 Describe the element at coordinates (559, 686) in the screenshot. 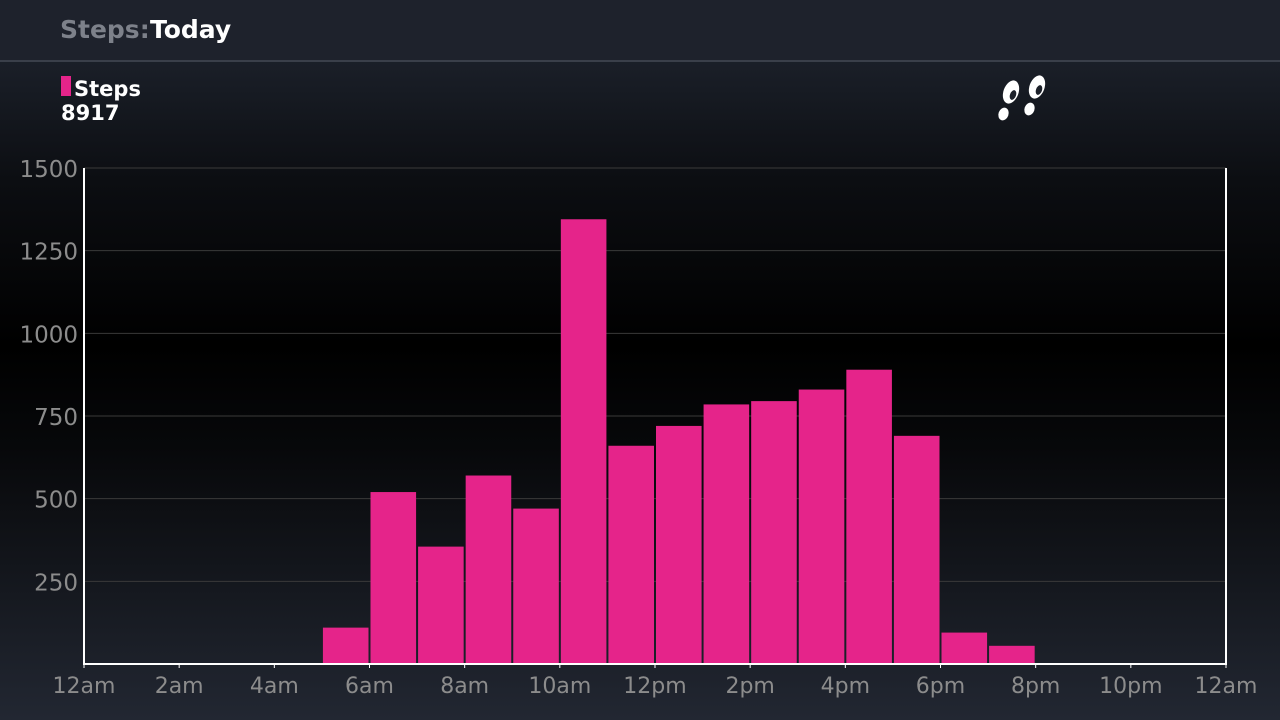

I see `x-tick-label: 10am` at that location.